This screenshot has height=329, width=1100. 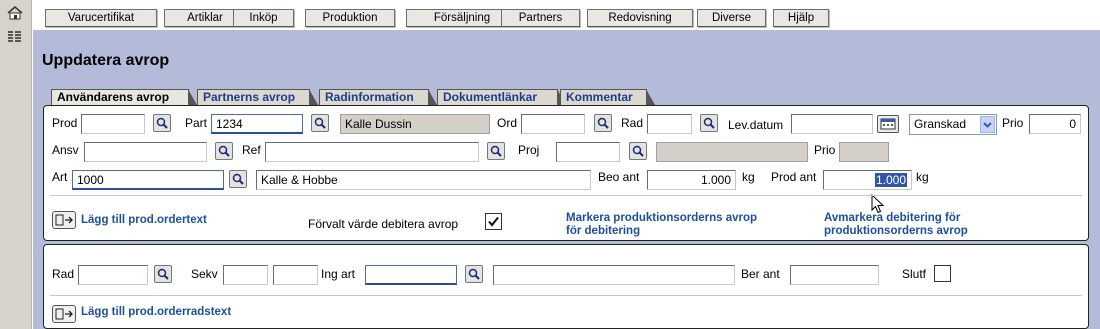 I want to click on slutf-label: Slutf, so click(x=914, y=274).